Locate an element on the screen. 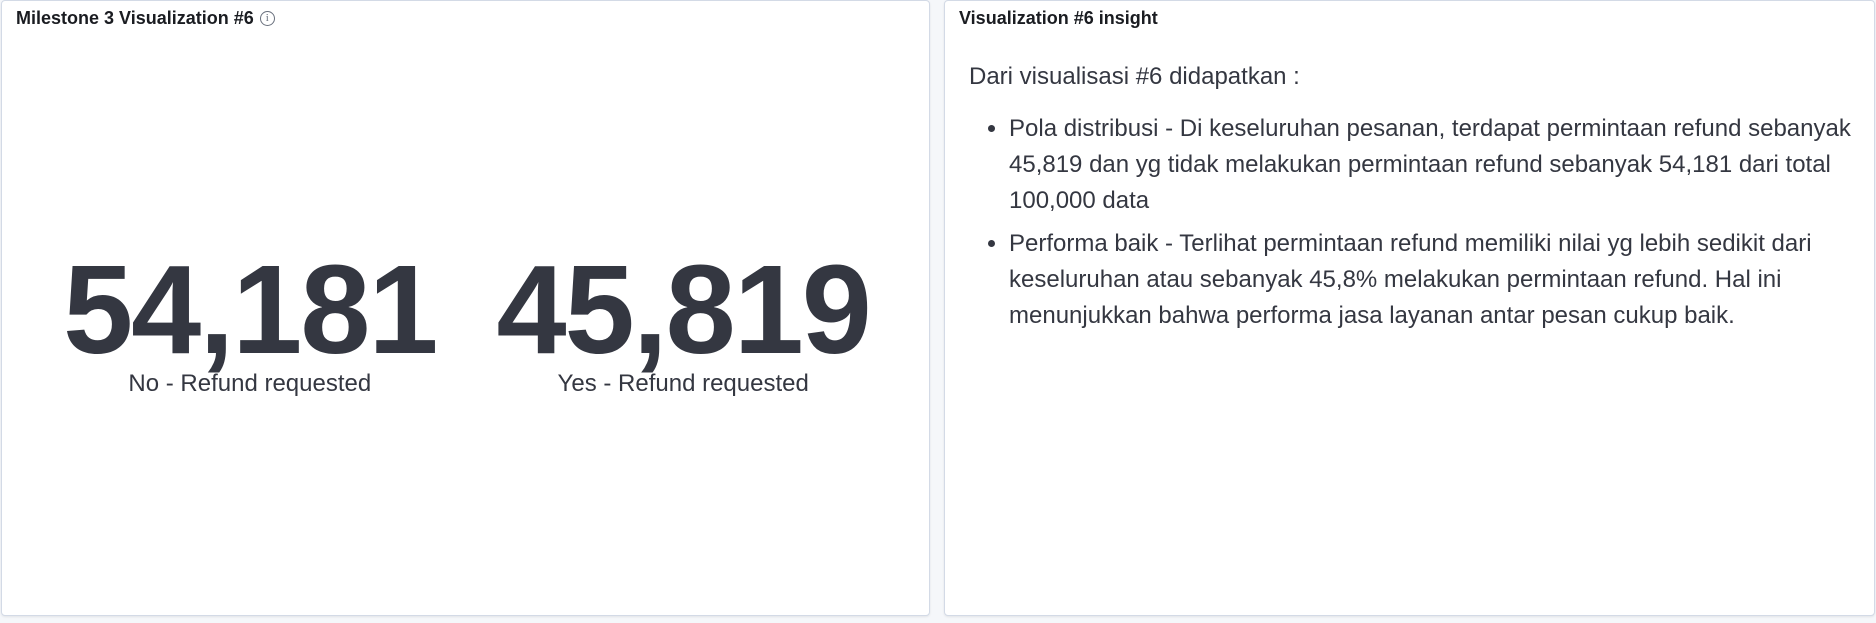 This screenshot has width=1876, height=623. info-icon: i is located at coordinates (267, 18).